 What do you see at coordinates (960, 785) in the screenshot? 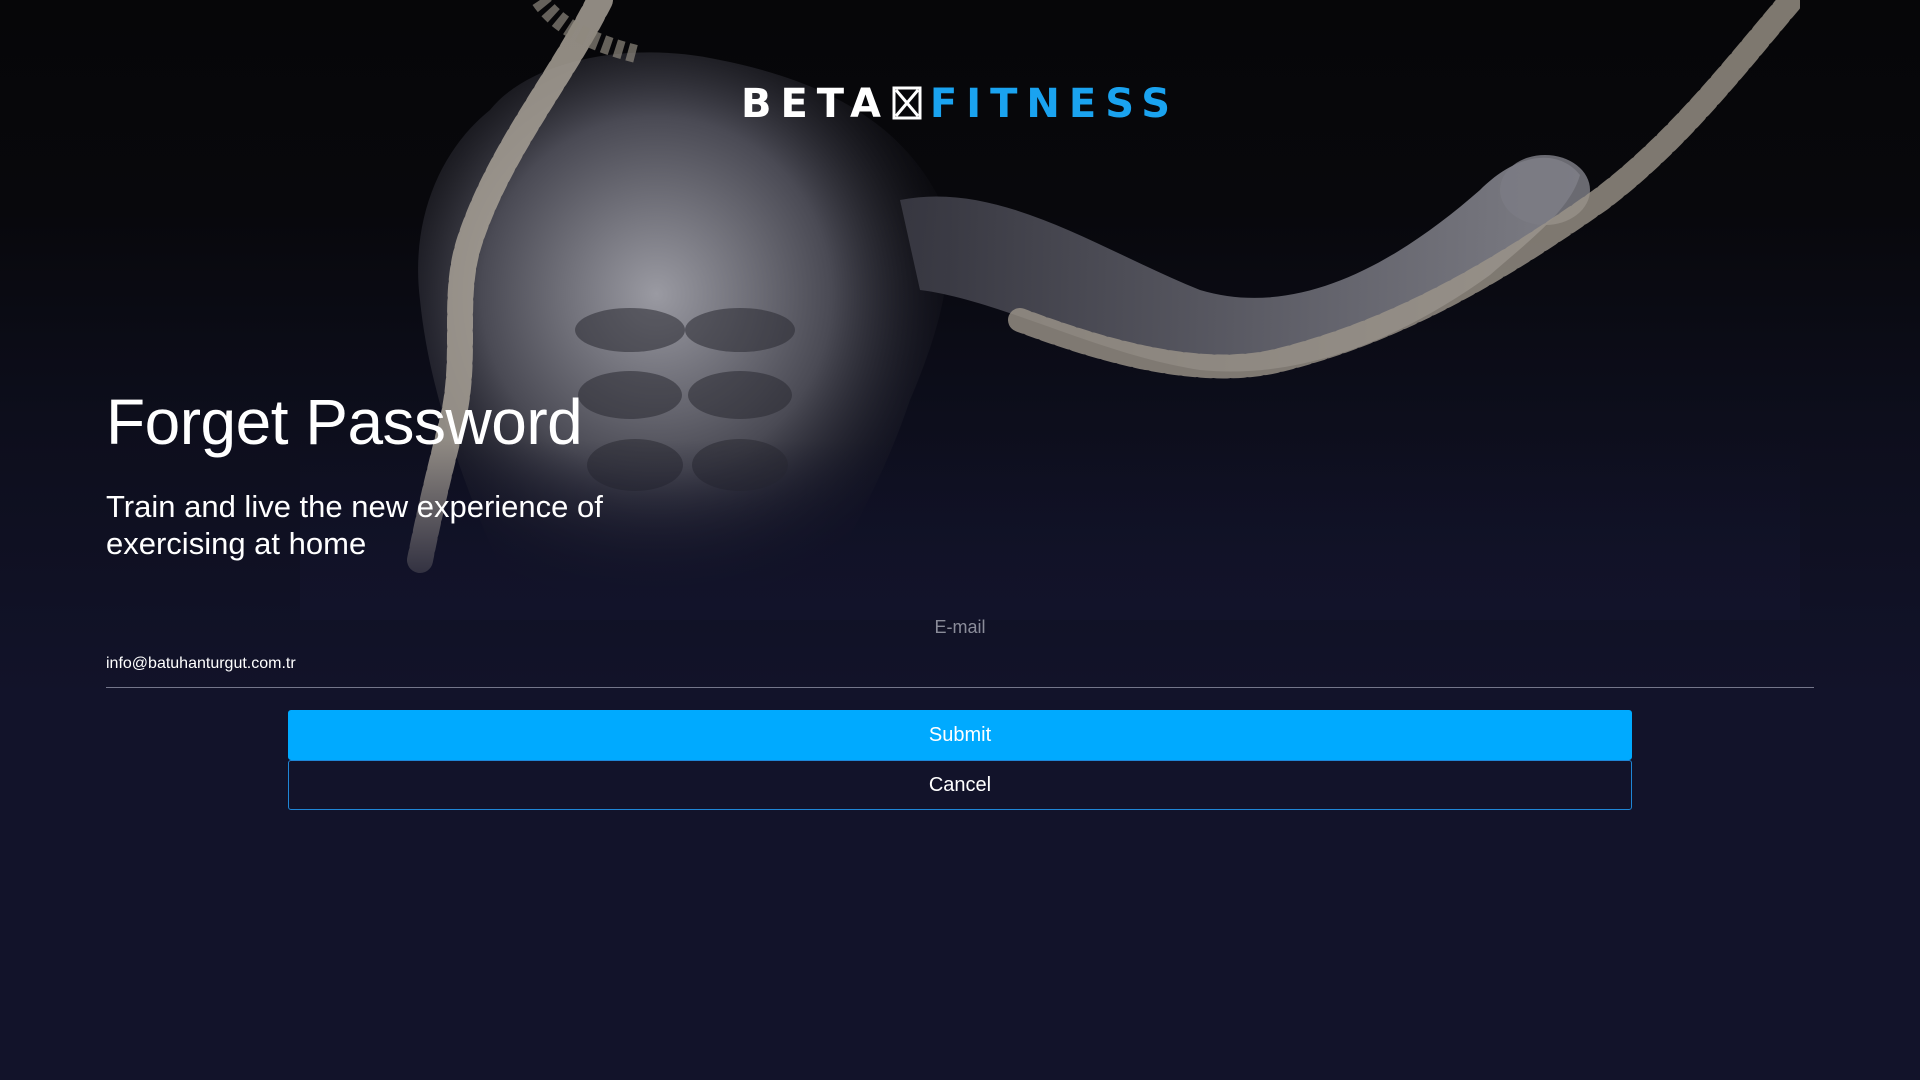
I see `cancel-button: Cancel` at bounding box center [960, 785].